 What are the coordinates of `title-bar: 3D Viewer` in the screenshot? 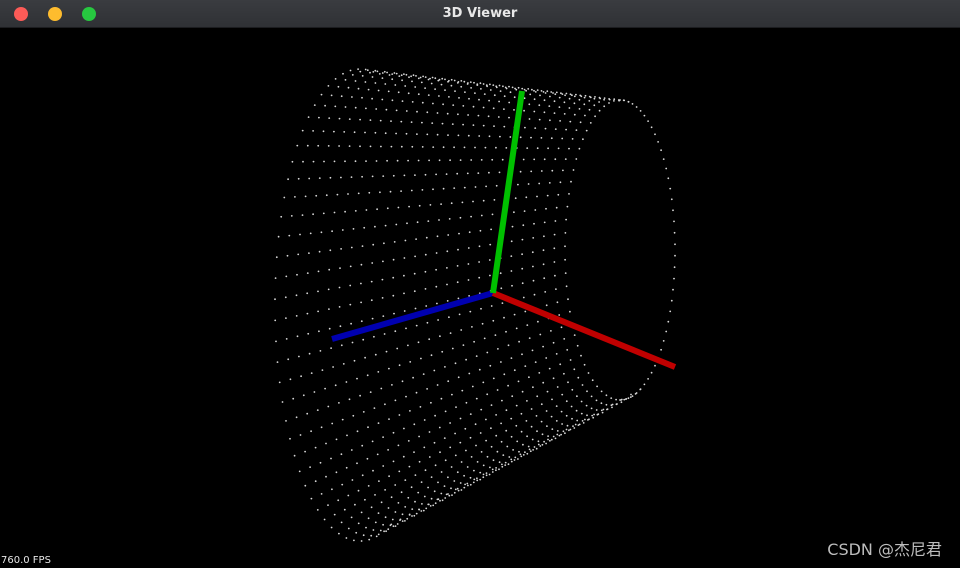 It's located at (480, 14).